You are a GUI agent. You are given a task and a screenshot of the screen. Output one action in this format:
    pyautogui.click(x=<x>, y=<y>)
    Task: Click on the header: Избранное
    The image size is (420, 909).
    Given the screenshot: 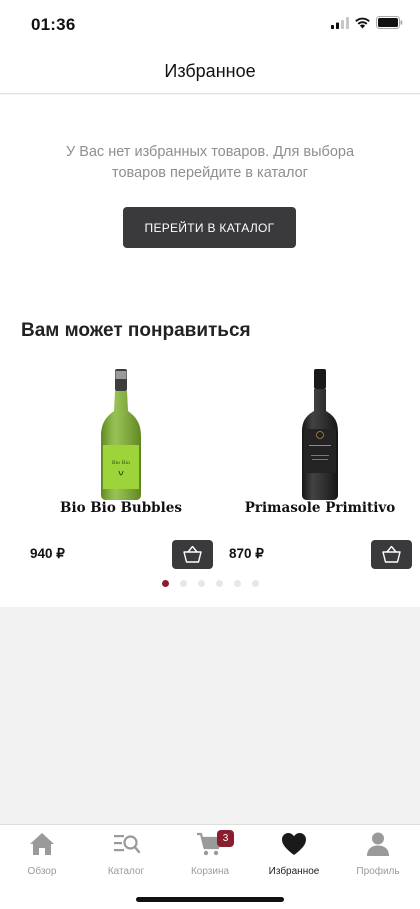 What is the action you would take?
    pyautogui.click(x=210, y=72)
    